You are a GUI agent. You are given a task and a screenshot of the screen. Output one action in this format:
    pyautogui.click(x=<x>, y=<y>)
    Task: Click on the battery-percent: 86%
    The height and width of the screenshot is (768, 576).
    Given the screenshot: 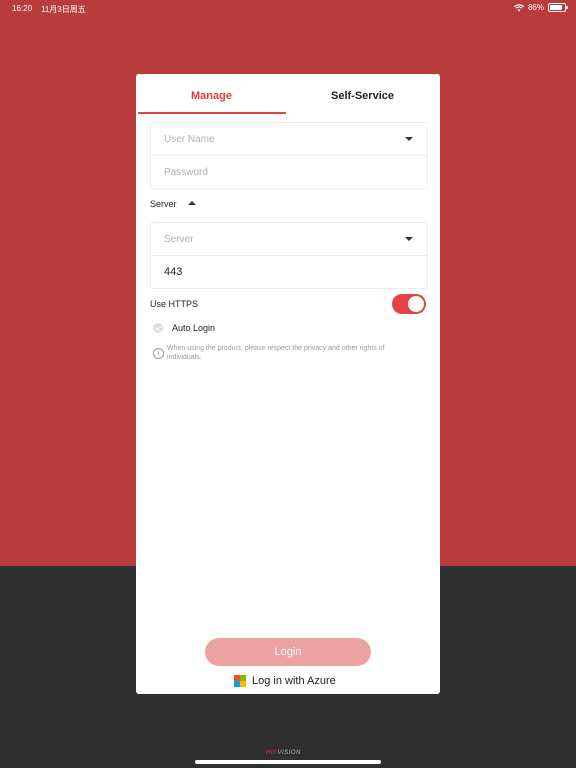 What is the action you would take?
    pyautogui.click(x=535, y=7)
    